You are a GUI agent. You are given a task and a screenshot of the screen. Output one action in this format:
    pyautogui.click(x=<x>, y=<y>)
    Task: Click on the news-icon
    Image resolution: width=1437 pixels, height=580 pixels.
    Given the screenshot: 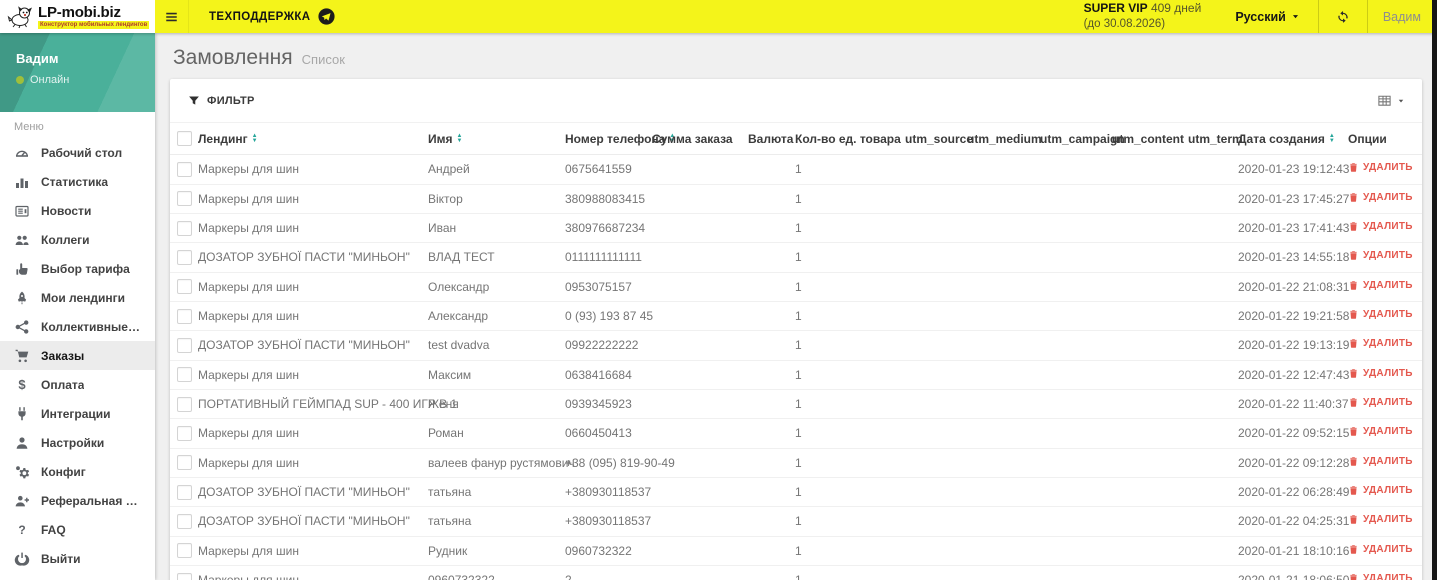 What is the action you would take?
    pyautogui.click(x=22, y=211)
    